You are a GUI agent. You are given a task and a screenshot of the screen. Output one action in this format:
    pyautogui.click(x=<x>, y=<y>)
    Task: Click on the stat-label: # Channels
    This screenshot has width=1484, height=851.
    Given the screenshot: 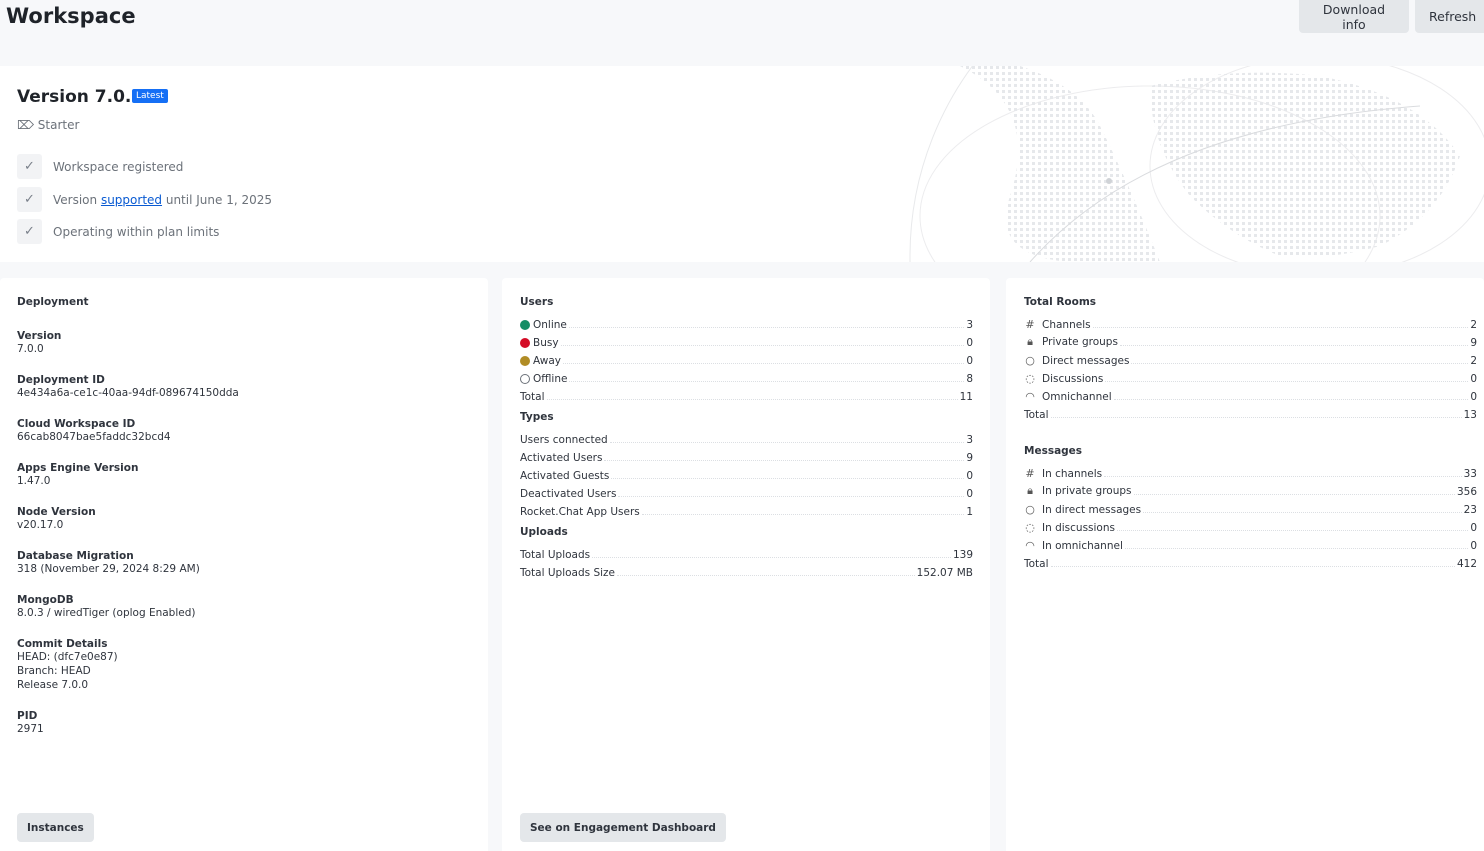 What is the action you would take?
    pyautogui.click(x=1057, y=324)
    